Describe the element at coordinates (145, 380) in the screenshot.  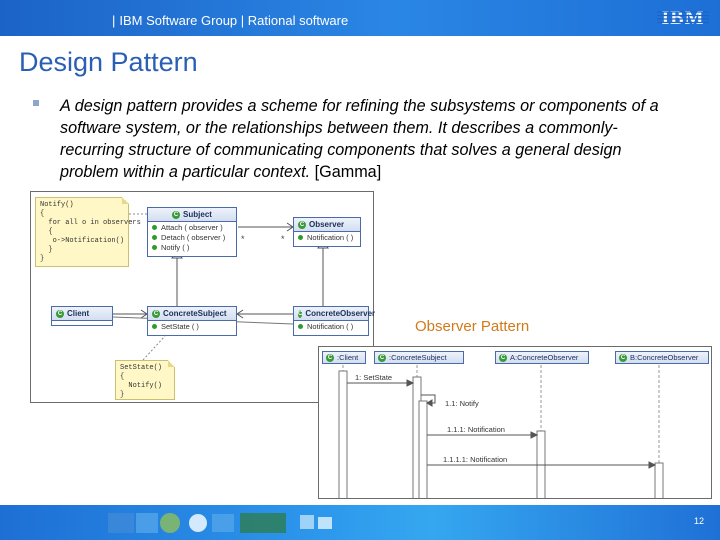
I see `setstate-note: SetState() { Notify() }` at that location.